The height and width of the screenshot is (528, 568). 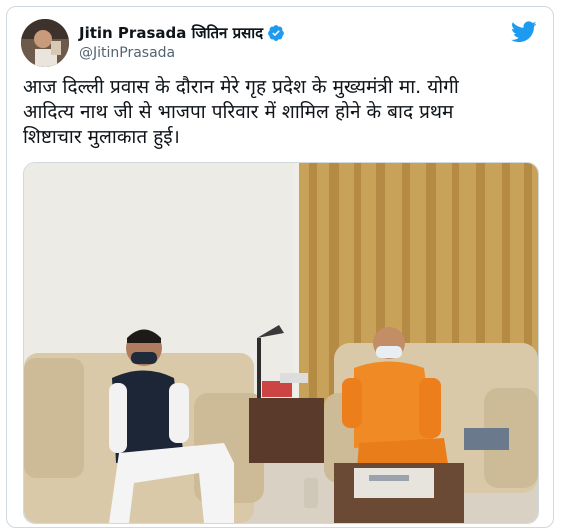 I want to click on avatar, so click(x=45, y=43).